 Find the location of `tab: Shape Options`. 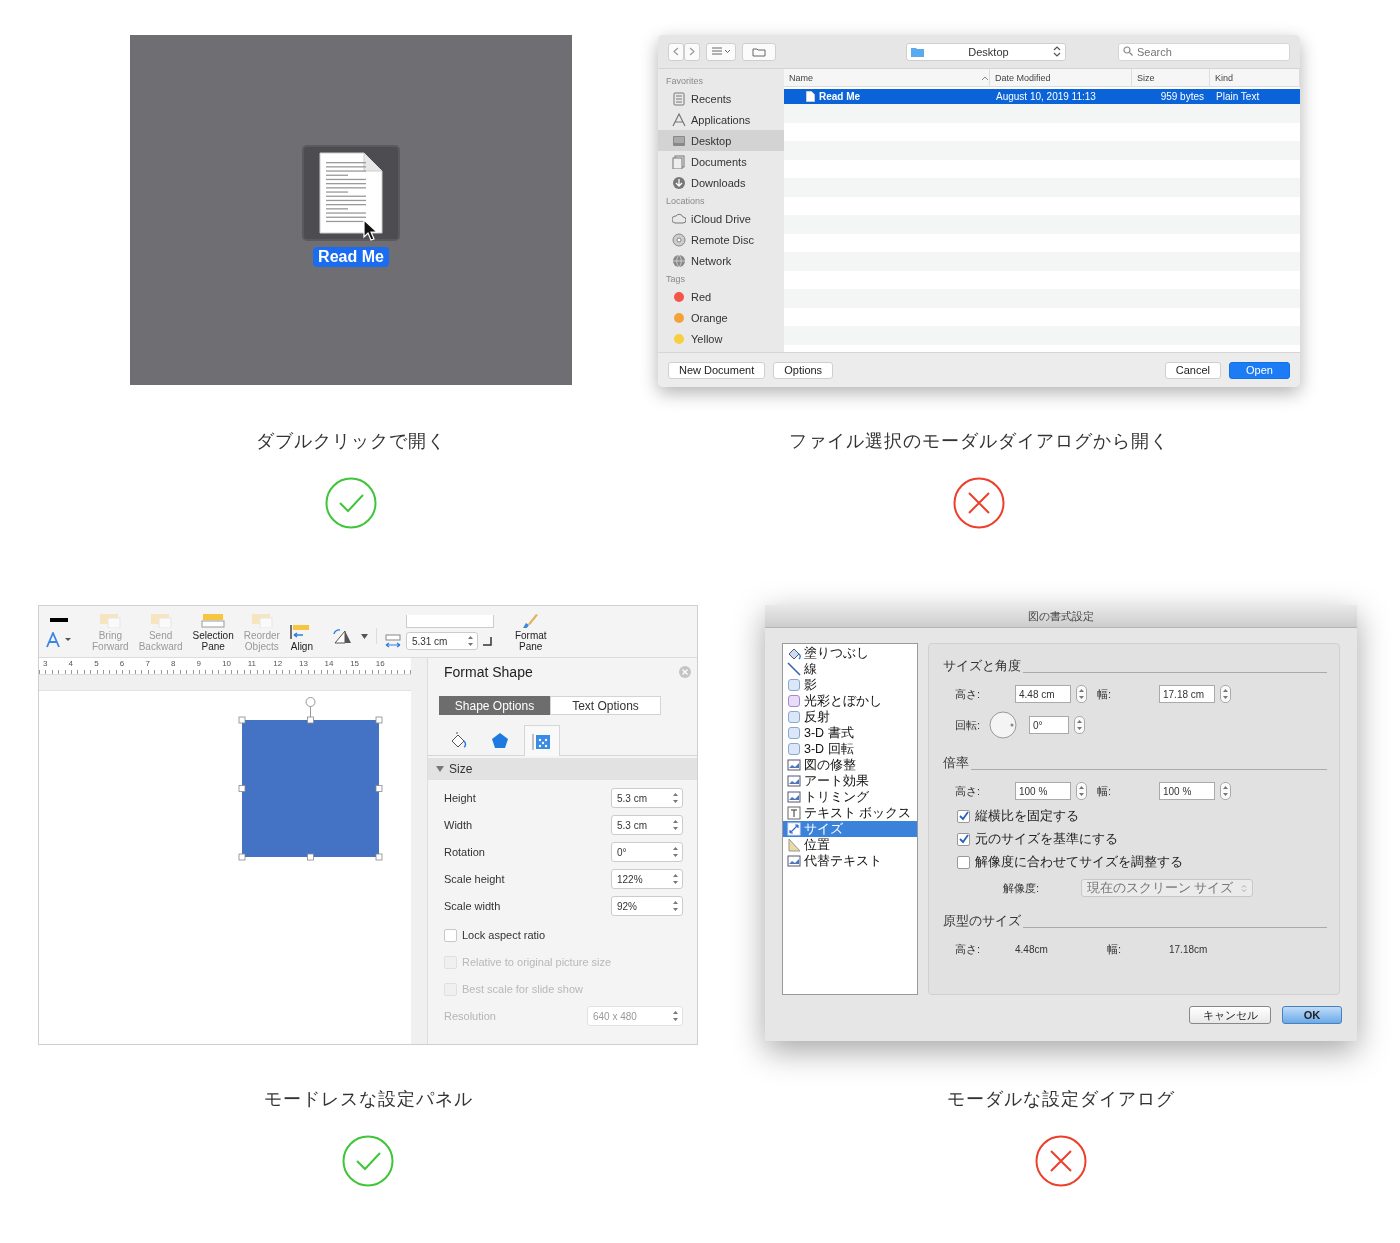

tab: Shape Options is located at coordinates (494, 705).